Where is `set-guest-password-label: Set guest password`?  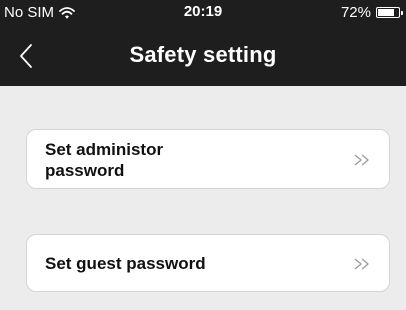 set-guest-password-label: Set guest password is located at coordinates (125, 263).